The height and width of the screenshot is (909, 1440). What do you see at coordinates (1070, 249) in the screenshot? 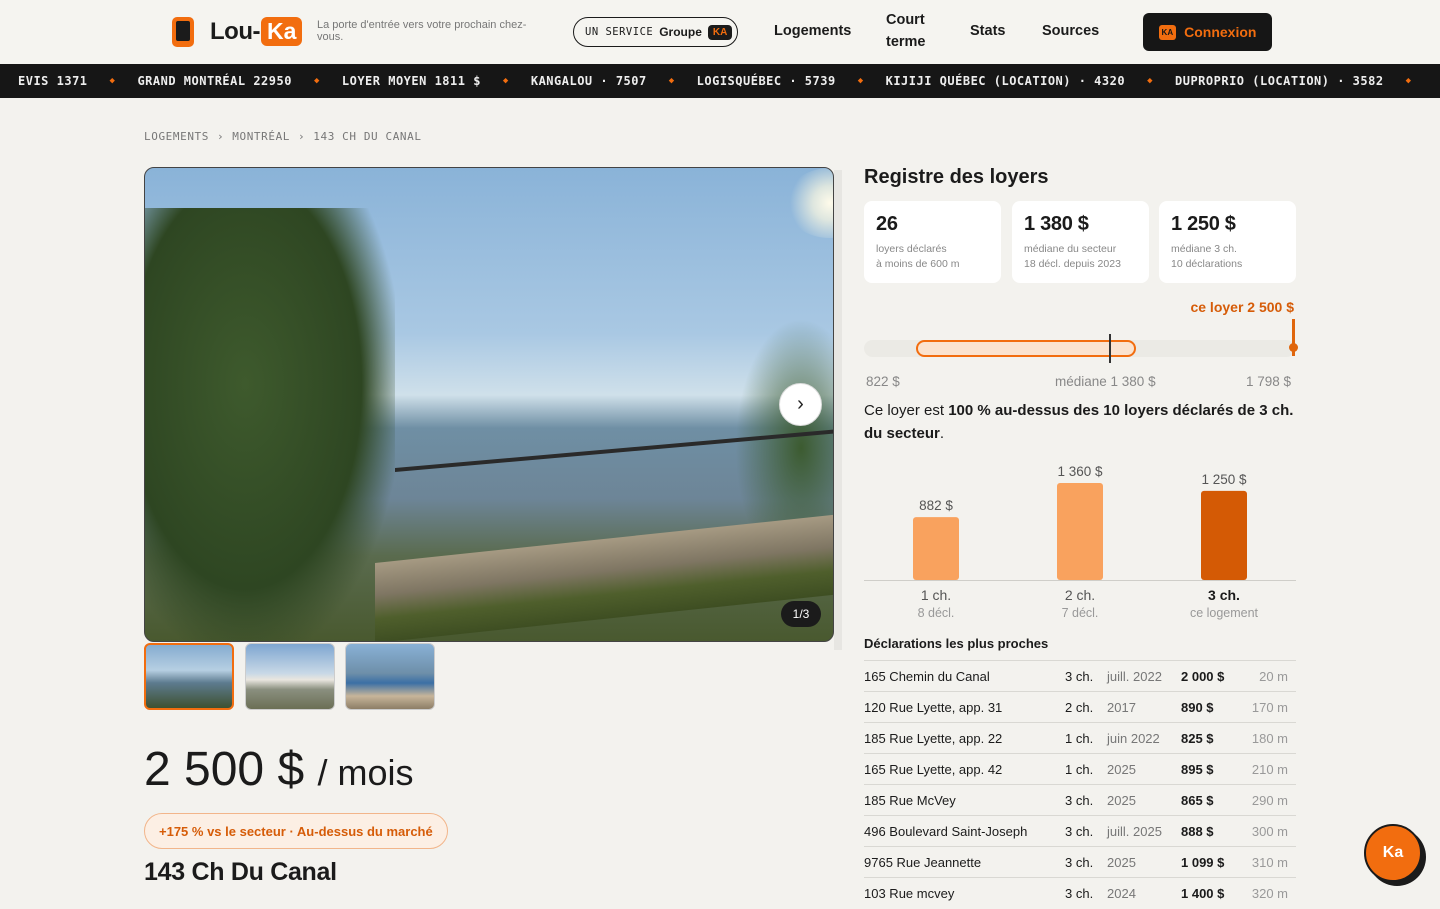
I see `stat-line: médiane du secteur` at bounding box center [1070, 249].